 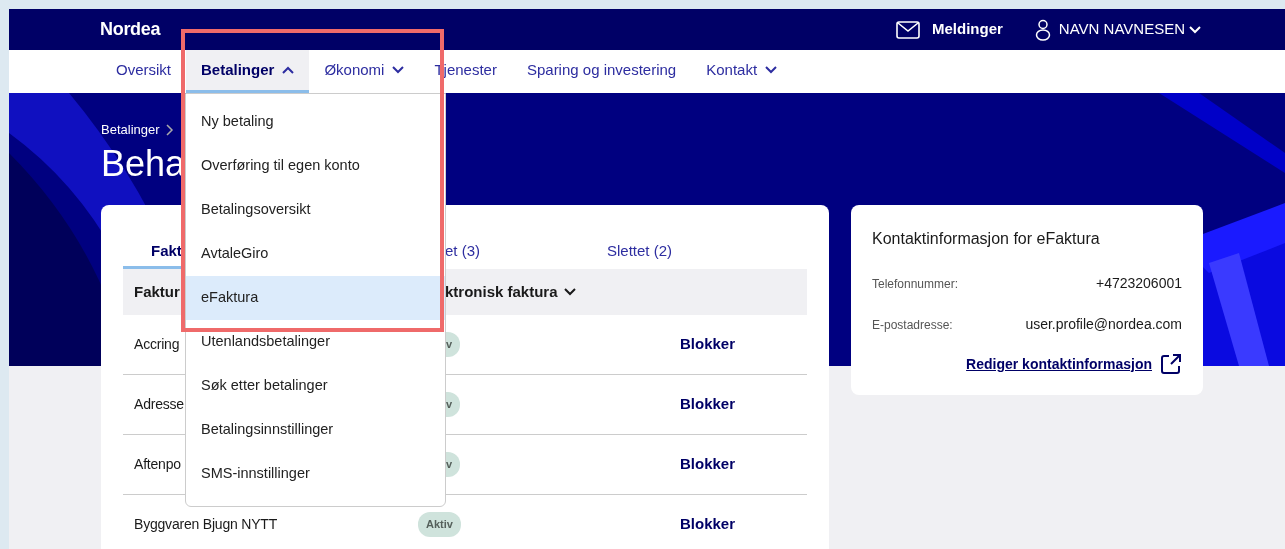 I want to click on edit-contact-link: Rediger kontaktinformasjon, so click(x=1059, y=364).